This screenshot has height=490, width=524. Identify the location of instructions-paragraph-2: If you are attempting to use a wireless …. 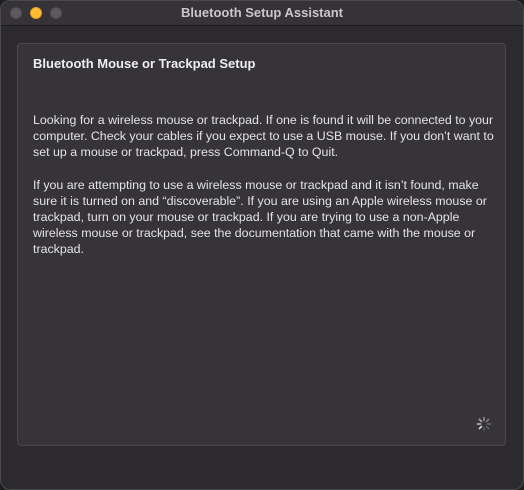
(260, 217).